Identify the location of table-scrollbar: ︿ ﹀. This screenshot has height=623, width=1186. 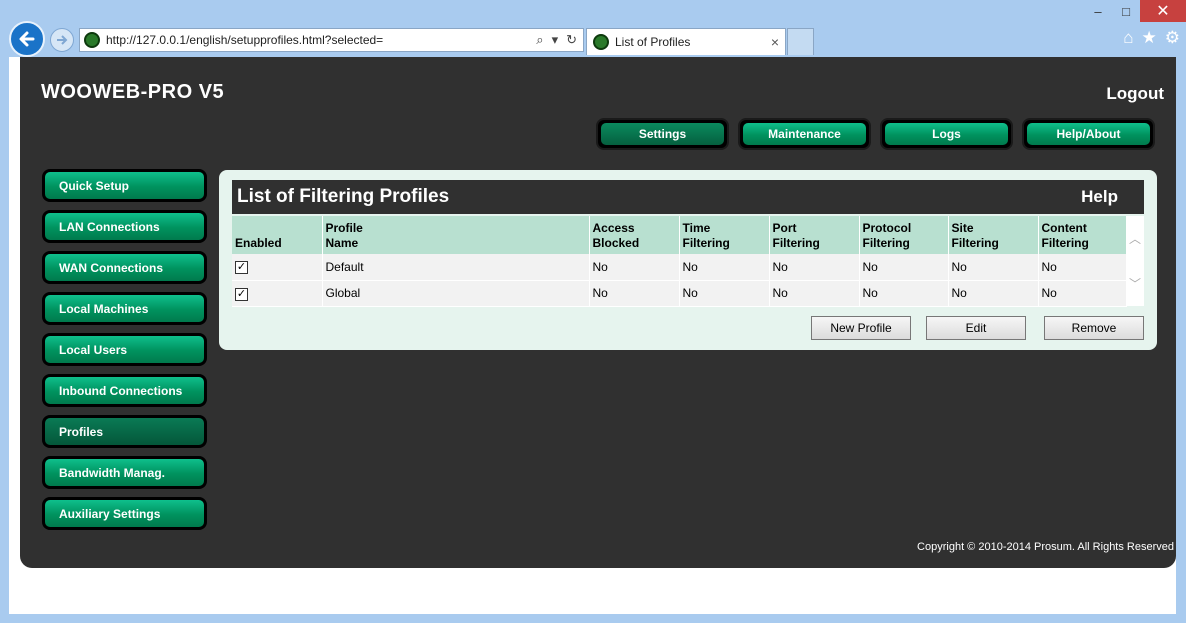
(1135, 261).